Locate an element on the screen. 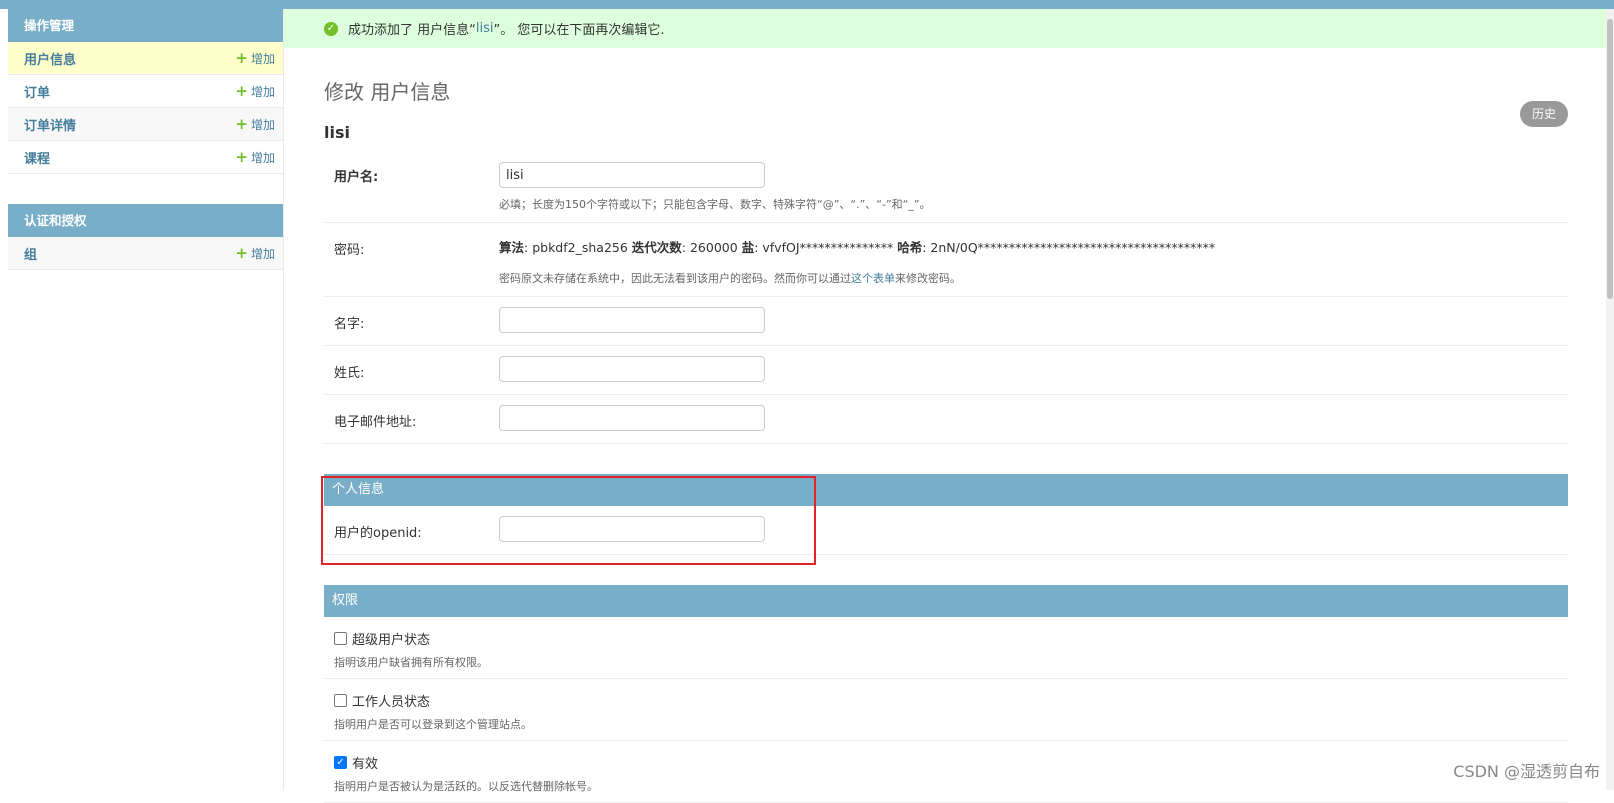 The height and width of the screenshot is (803, 1614). history-button: 历史 is located at coordinates (1544, 114).